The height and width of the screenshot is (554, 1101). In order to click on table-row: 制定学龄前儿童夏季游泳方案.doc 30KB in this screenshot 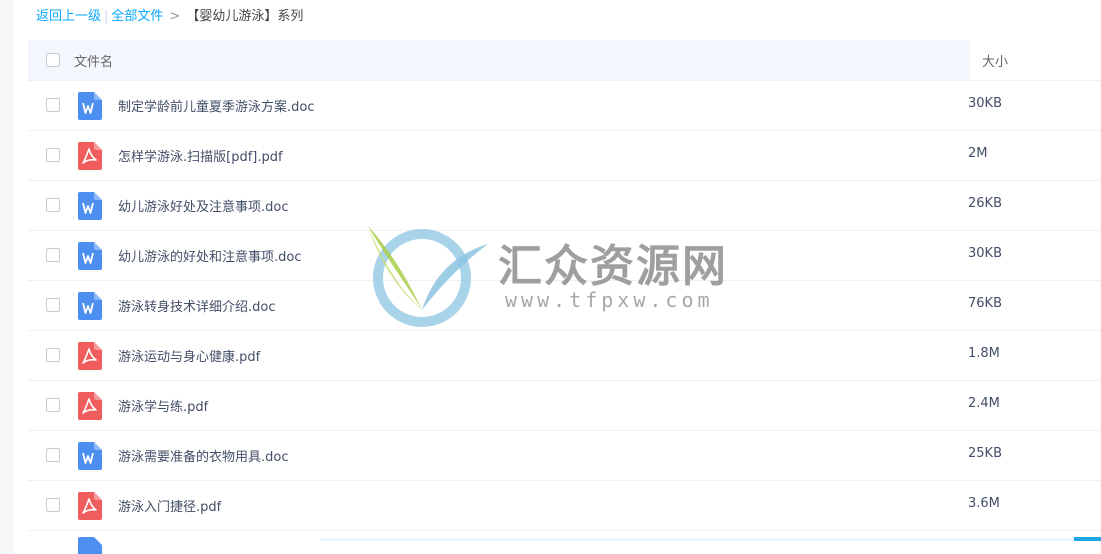, I will do `click(564, 106)`.